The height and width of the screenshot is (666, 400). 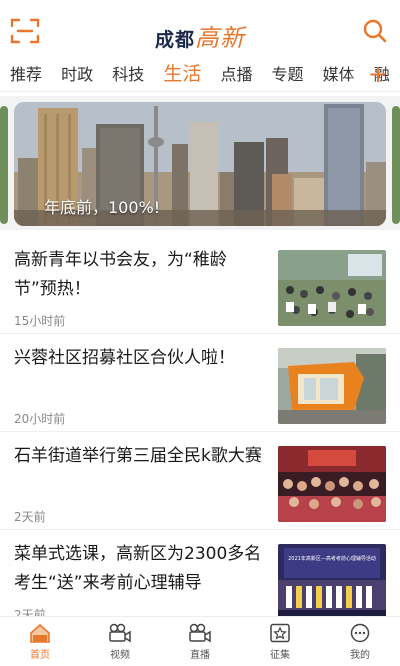 I want to click on nav-label: 我的, so click(x=360, y=655).